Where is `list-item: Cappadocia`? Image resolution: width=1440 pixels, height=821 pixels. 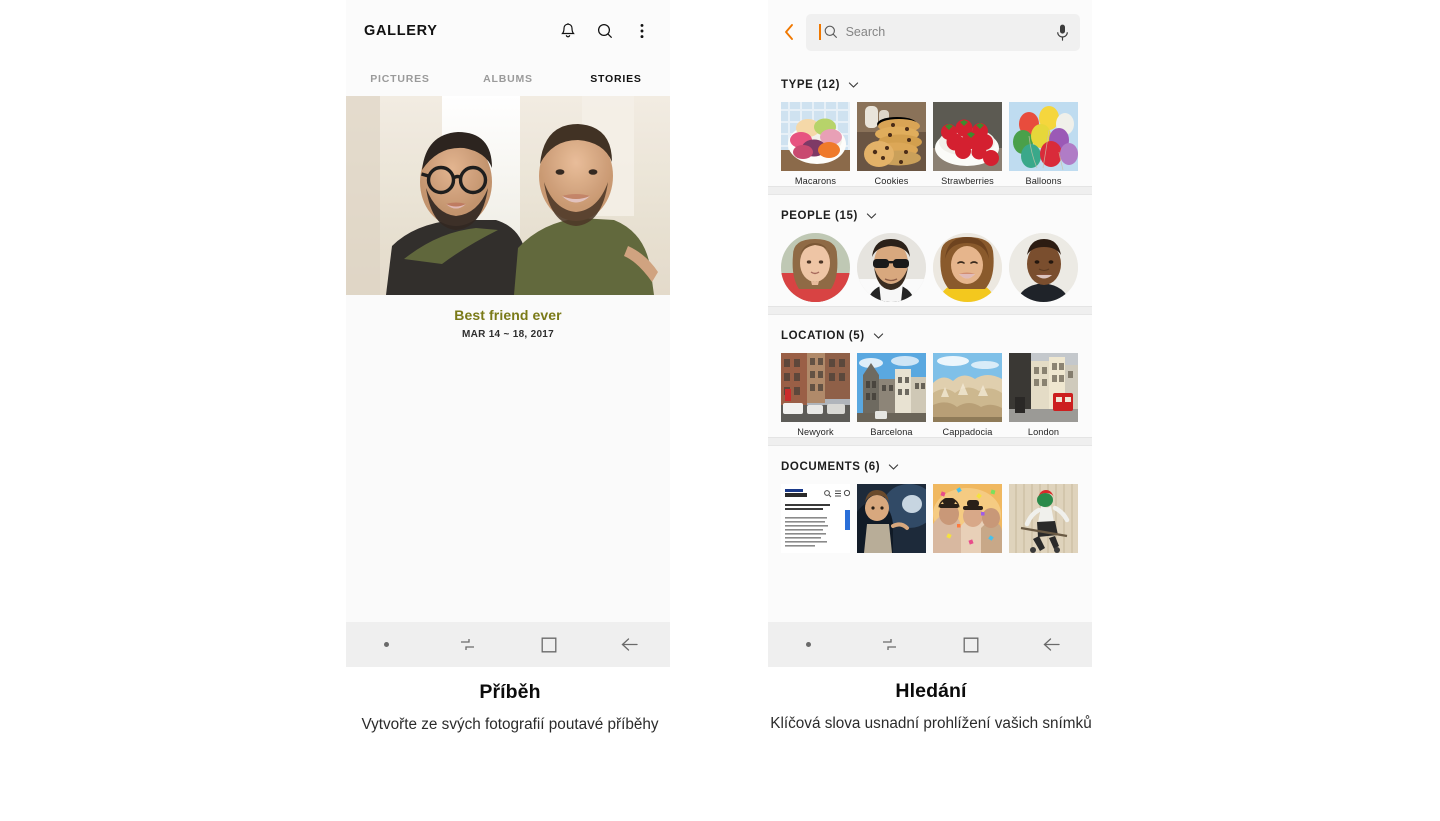 list-item: Cappadocia is located at coordinates (967, 395).